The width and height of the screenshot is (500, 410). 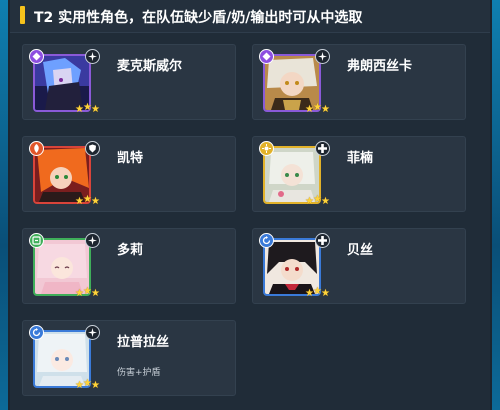 I want to click on left-edge-decoration, so click(x=4, y=205).